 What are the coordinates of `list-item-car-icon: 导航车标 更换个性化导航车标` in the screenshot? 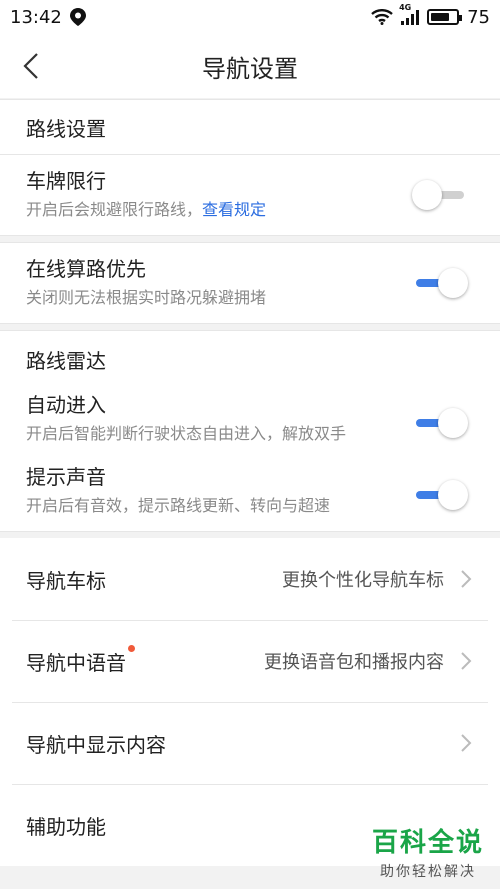 It's located at (250, 579).